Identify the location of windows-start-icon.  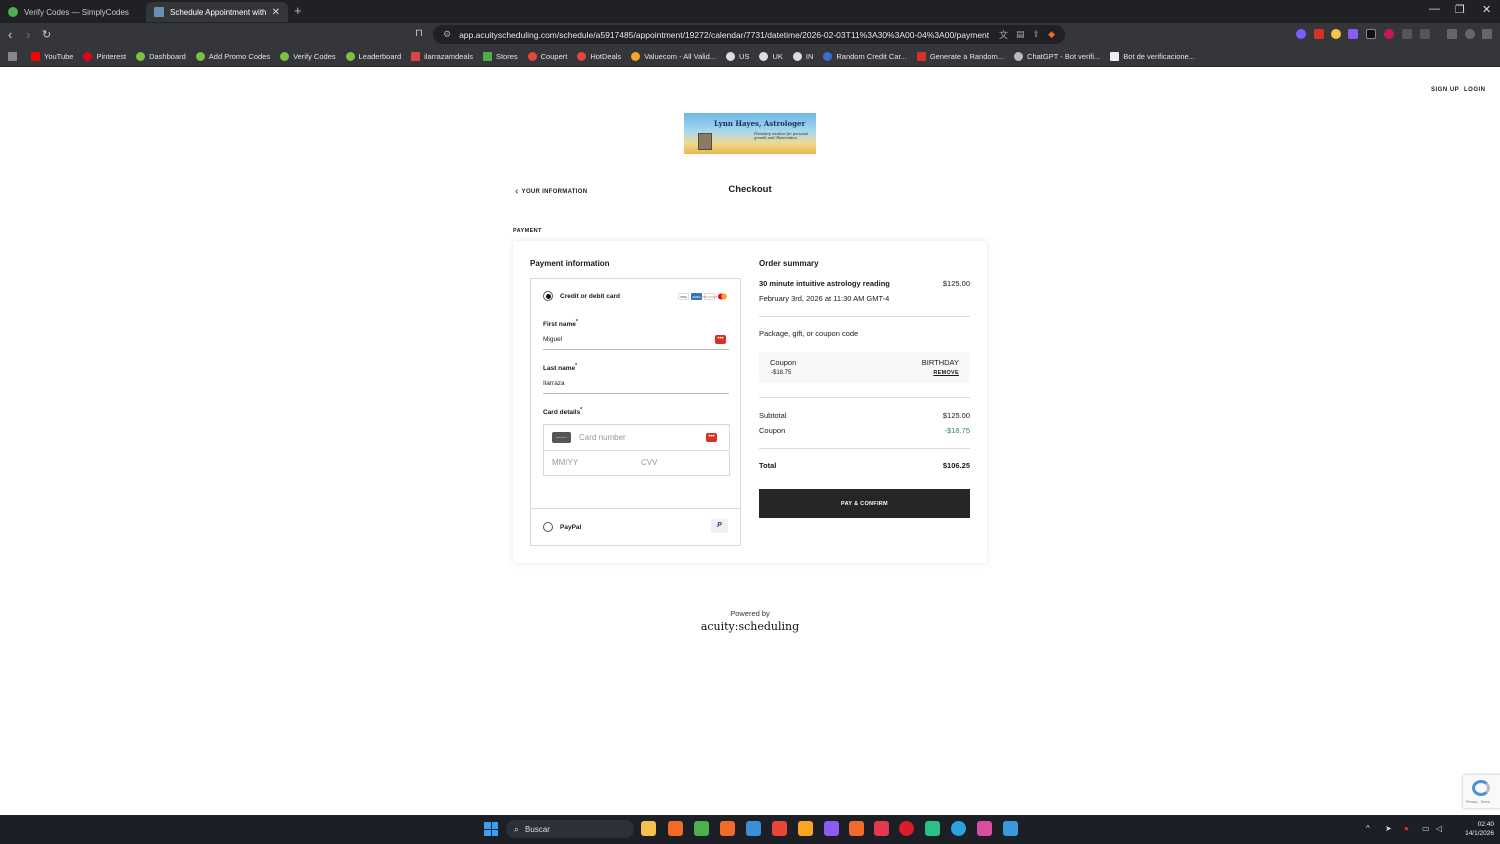
(491, 829).